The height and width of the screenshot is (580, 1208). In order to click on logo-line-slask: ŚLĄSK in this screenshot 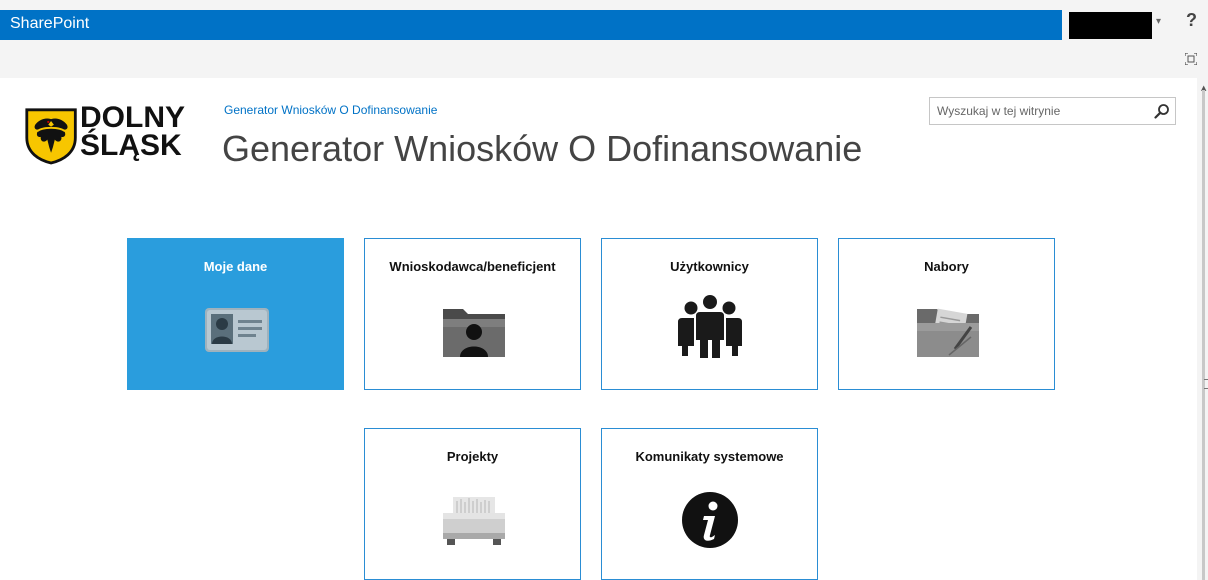, I will do `click(131, 145)`.